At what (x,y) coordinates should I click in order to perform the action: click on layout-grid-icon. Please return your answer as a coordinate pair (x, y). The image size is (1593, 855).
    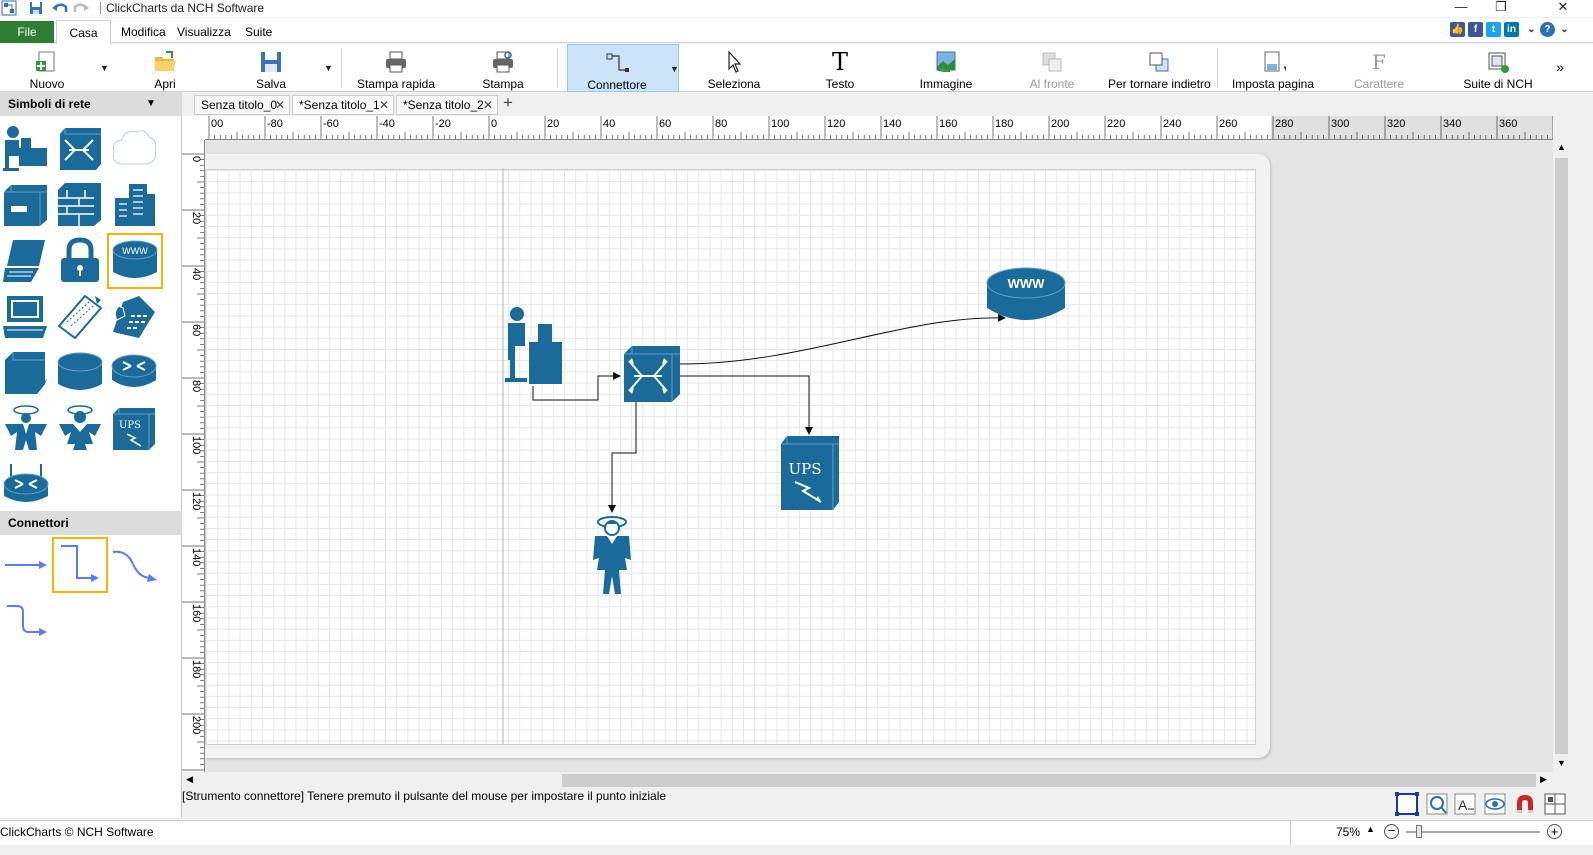
    Looking at the image, I should click on (1555, 804).